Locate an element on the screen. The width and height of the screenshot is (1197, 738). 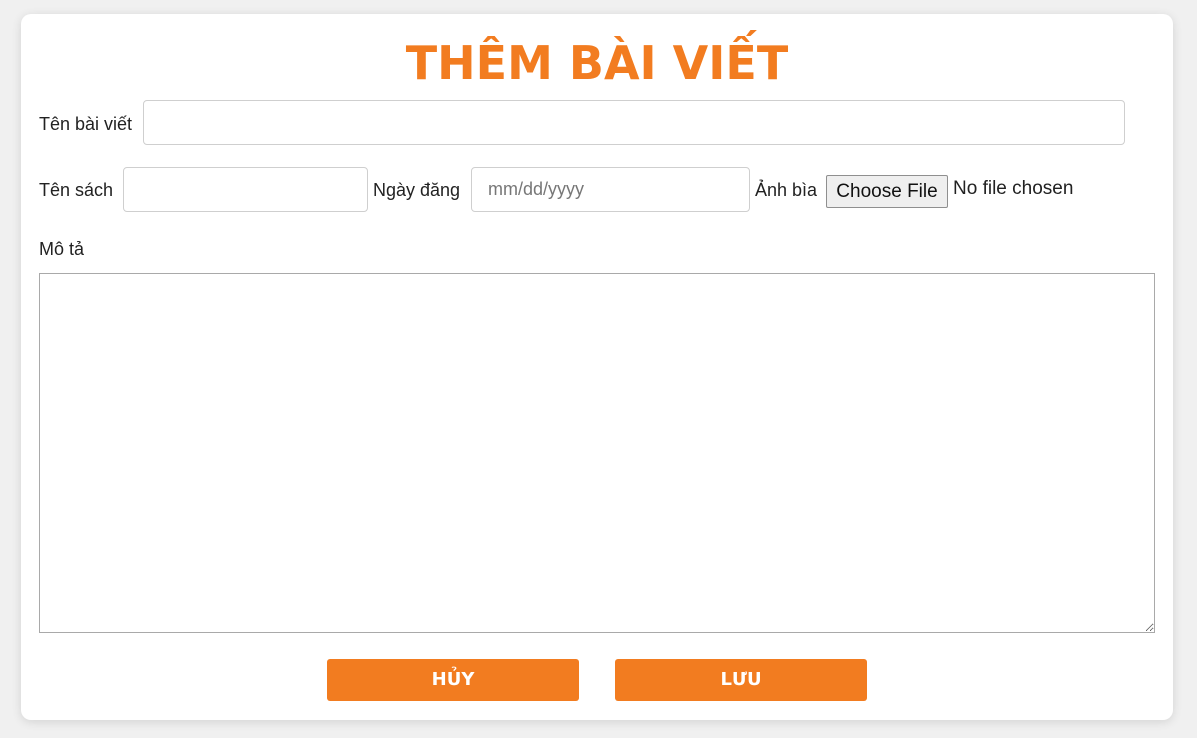
description-label: Mô tả is located at coordinates (62, 249).